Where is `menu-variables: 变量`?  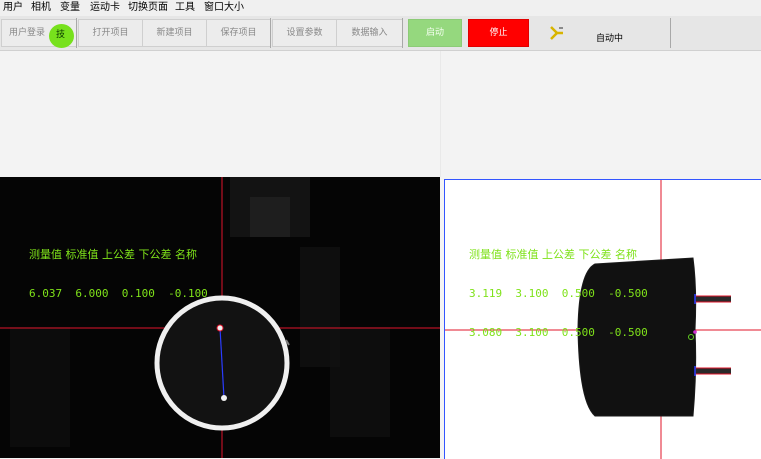 menu-variables: 变量 is located at coordinates (70, 8).